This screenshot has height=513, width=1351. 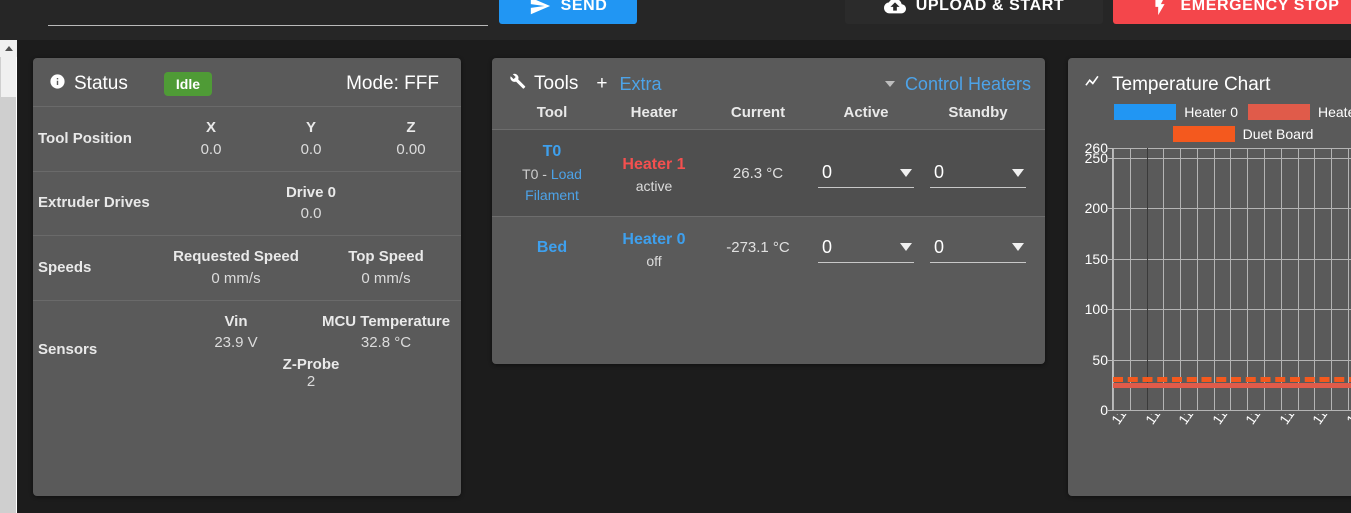 I want to click on chart-series-duet-board, so click(x=1232, y=379).